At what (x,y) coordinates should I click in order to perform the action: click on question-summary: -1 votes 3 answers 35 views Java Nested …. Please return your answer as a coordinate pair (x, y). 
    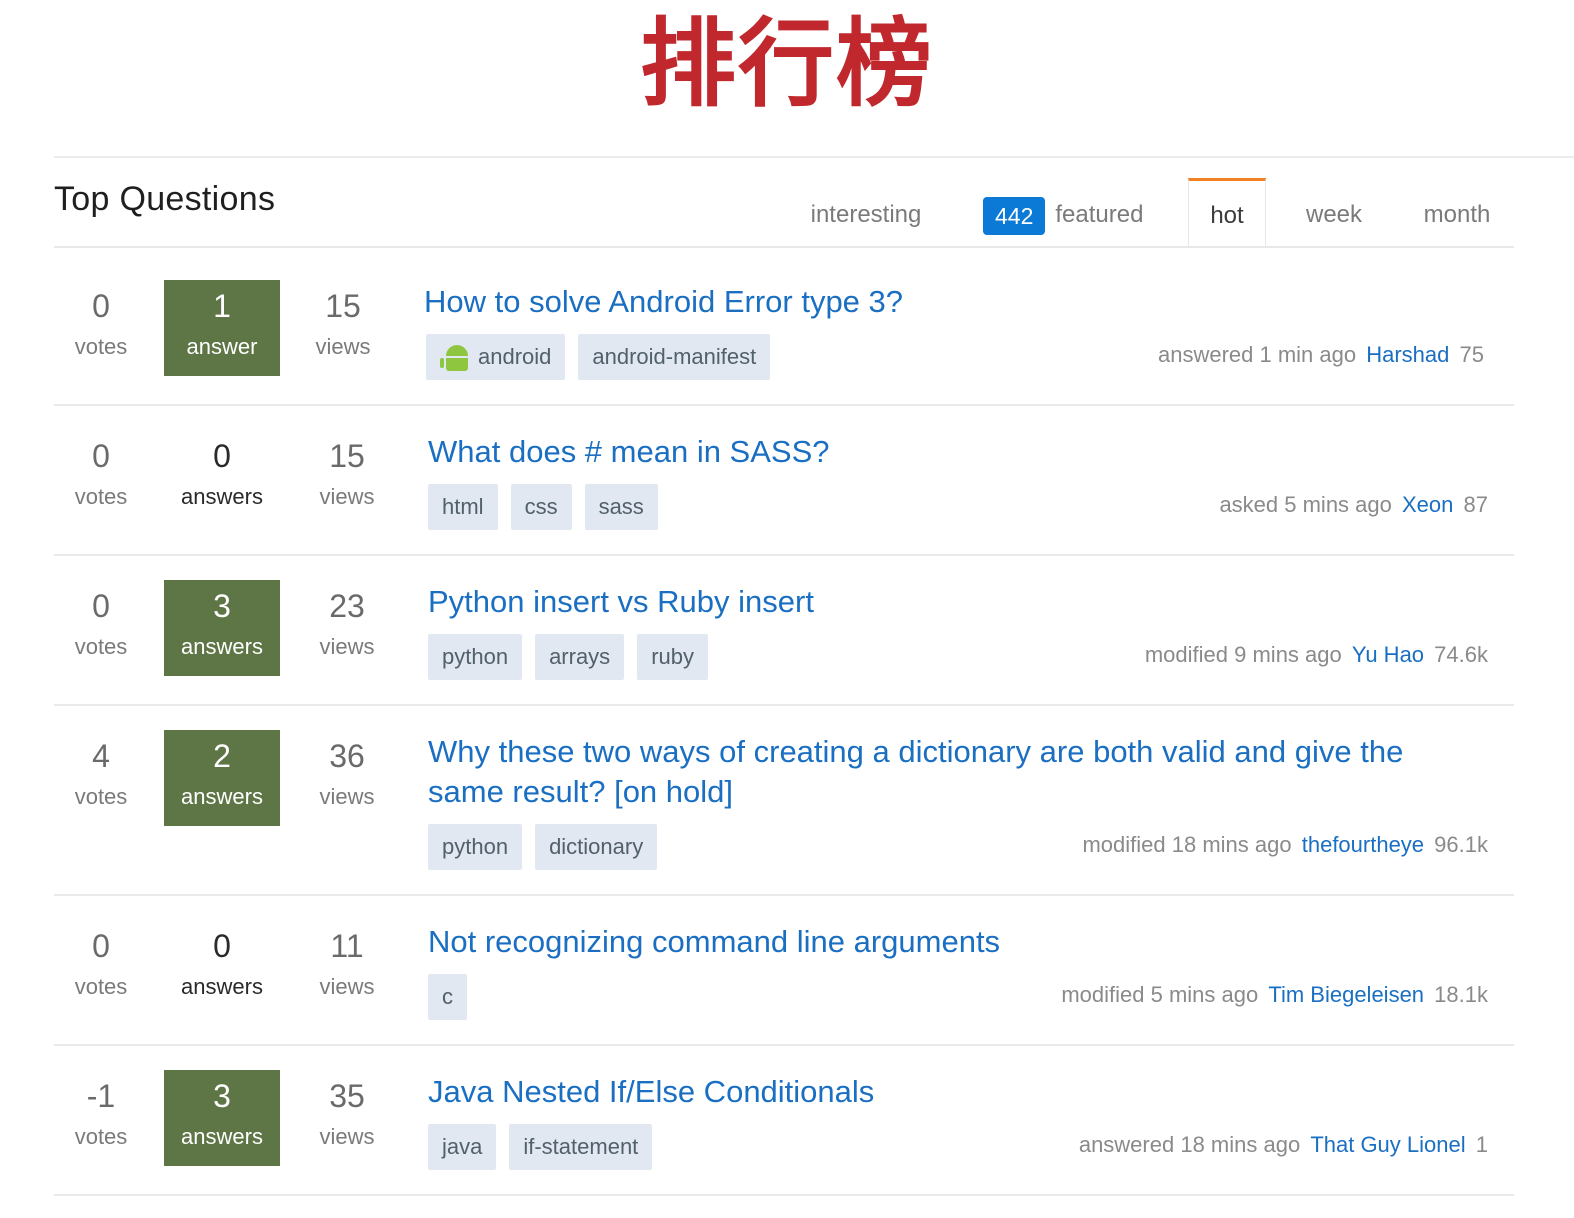
    Looking at the image, I should click on (784, 1121).